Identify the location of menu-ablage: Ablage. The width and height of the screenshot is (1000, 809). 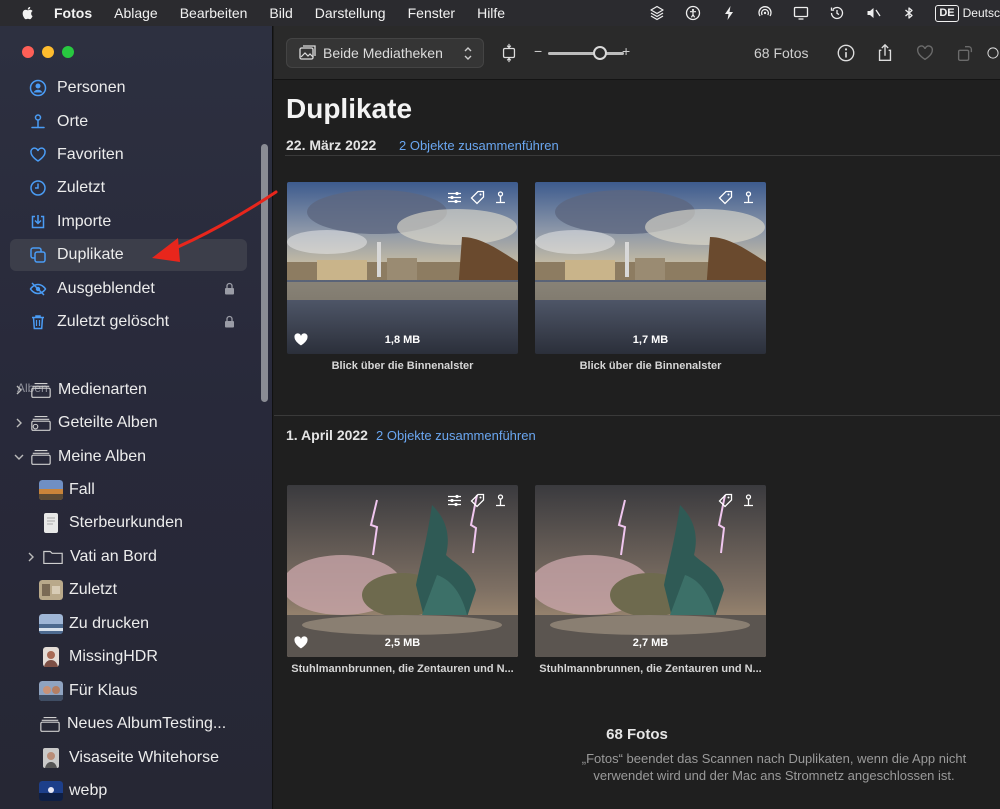
(136, 13).